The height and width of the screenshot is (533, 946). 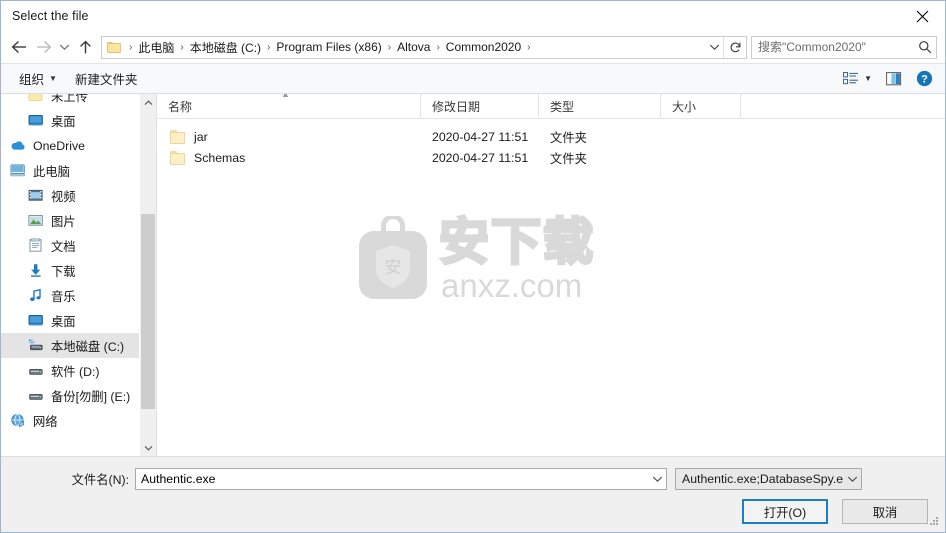 I want to click on dialog-buttons: 打开(O) 取消, so click(x=828, y=511).